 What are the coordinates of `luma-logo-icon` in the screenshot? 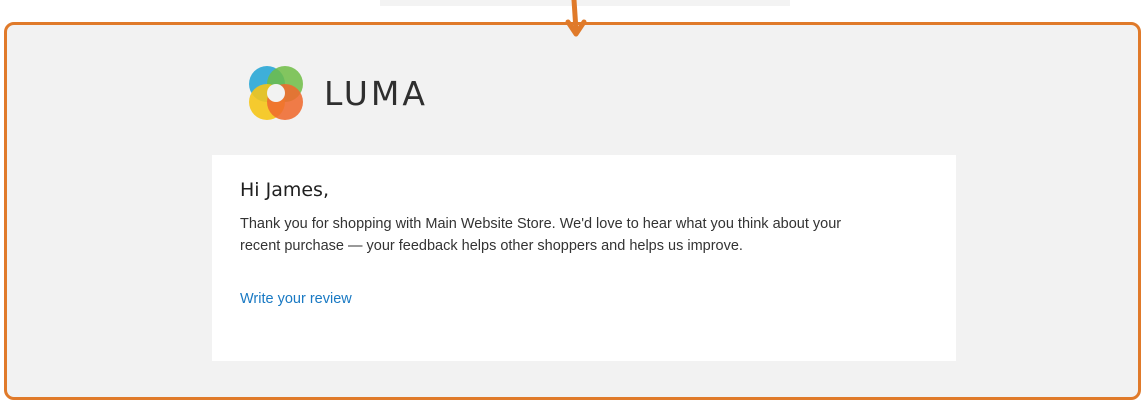 It's located at (276, 93).